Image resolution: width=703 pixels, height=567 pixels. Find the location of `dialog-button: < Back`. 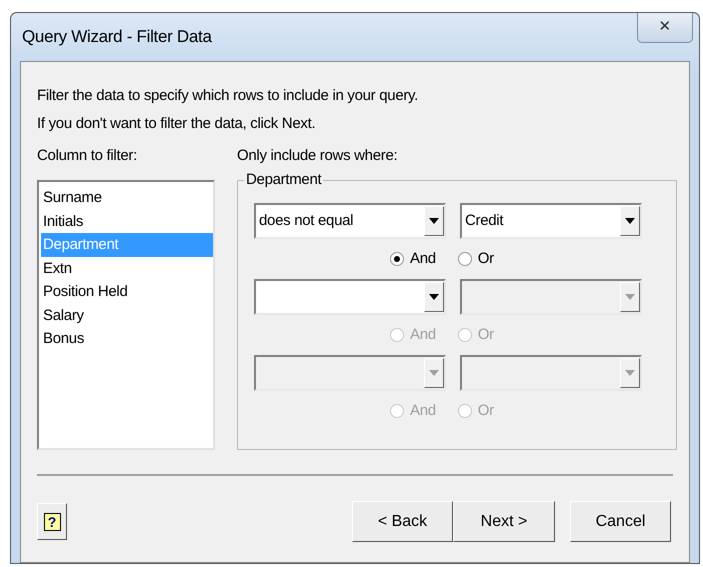

dialog-button: < Back is located at coordinates (402, 521).